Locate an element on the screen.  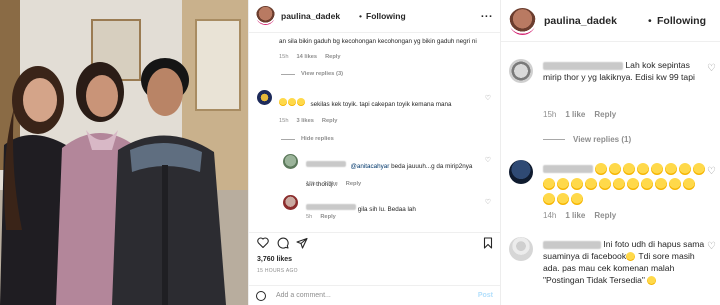
reply-time: 15h is located at coordinates (311, 184).